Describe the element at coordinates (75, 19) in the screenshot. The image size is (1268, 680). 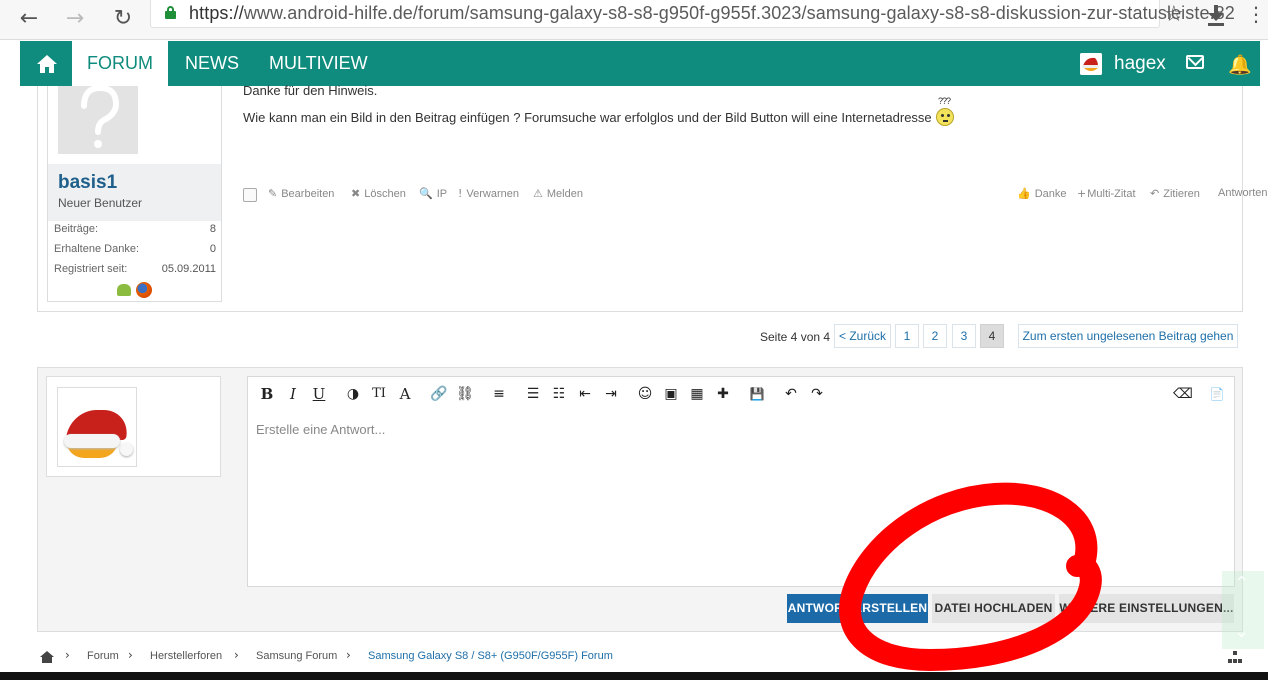
I see `forward-icon: →` at that location.